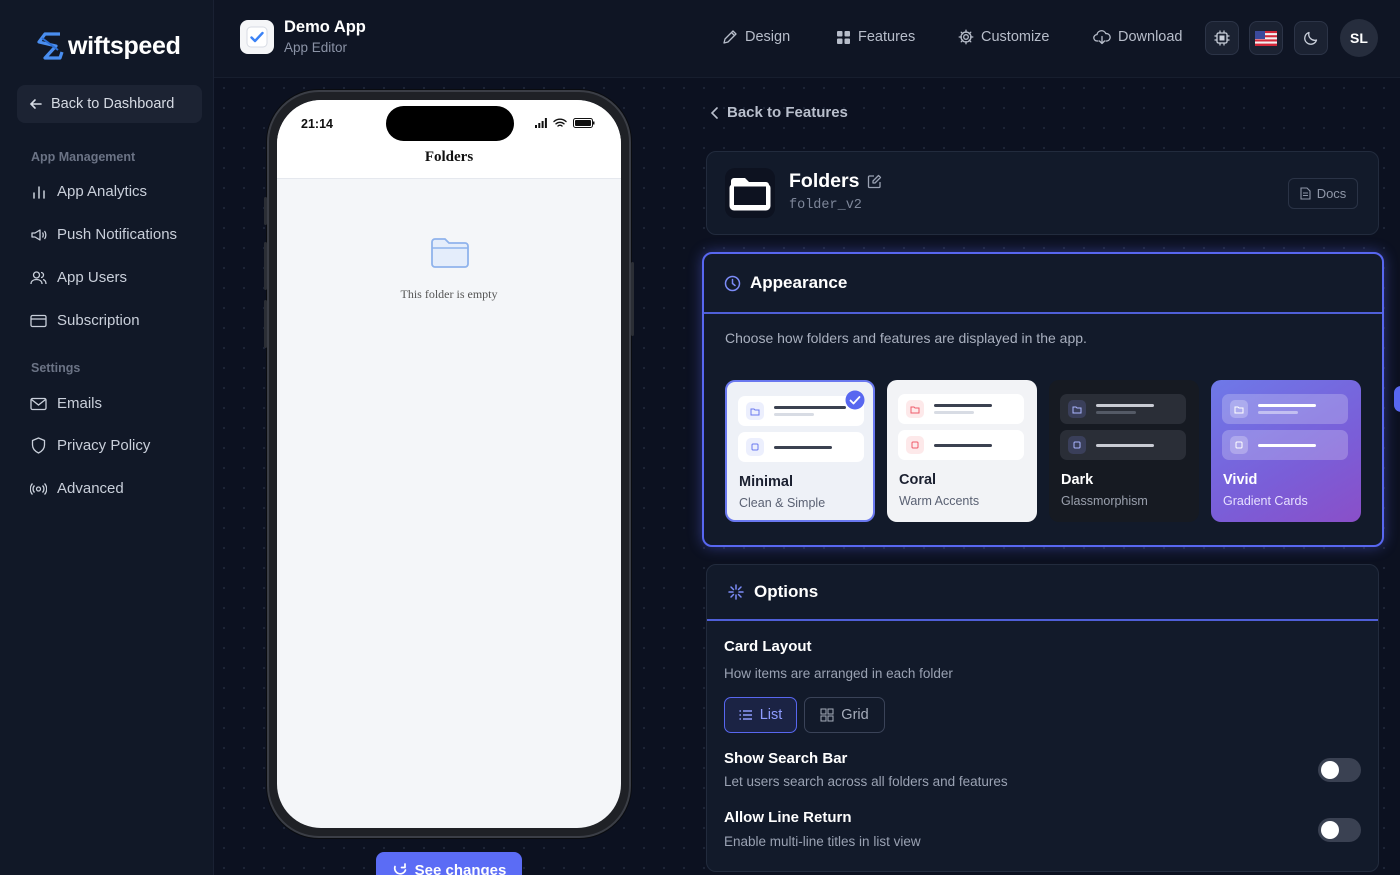 This screenshot has width=1400, height=875. Describe the element at coordinates (1042, 593) in the screenshot. I see `options-header: Options` at that location.